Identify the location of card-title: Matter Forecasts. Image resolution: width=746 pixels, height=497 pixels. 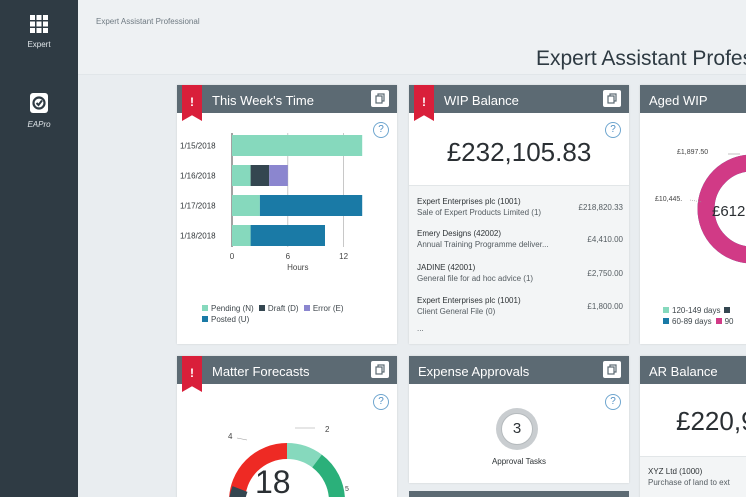
(261, 371).